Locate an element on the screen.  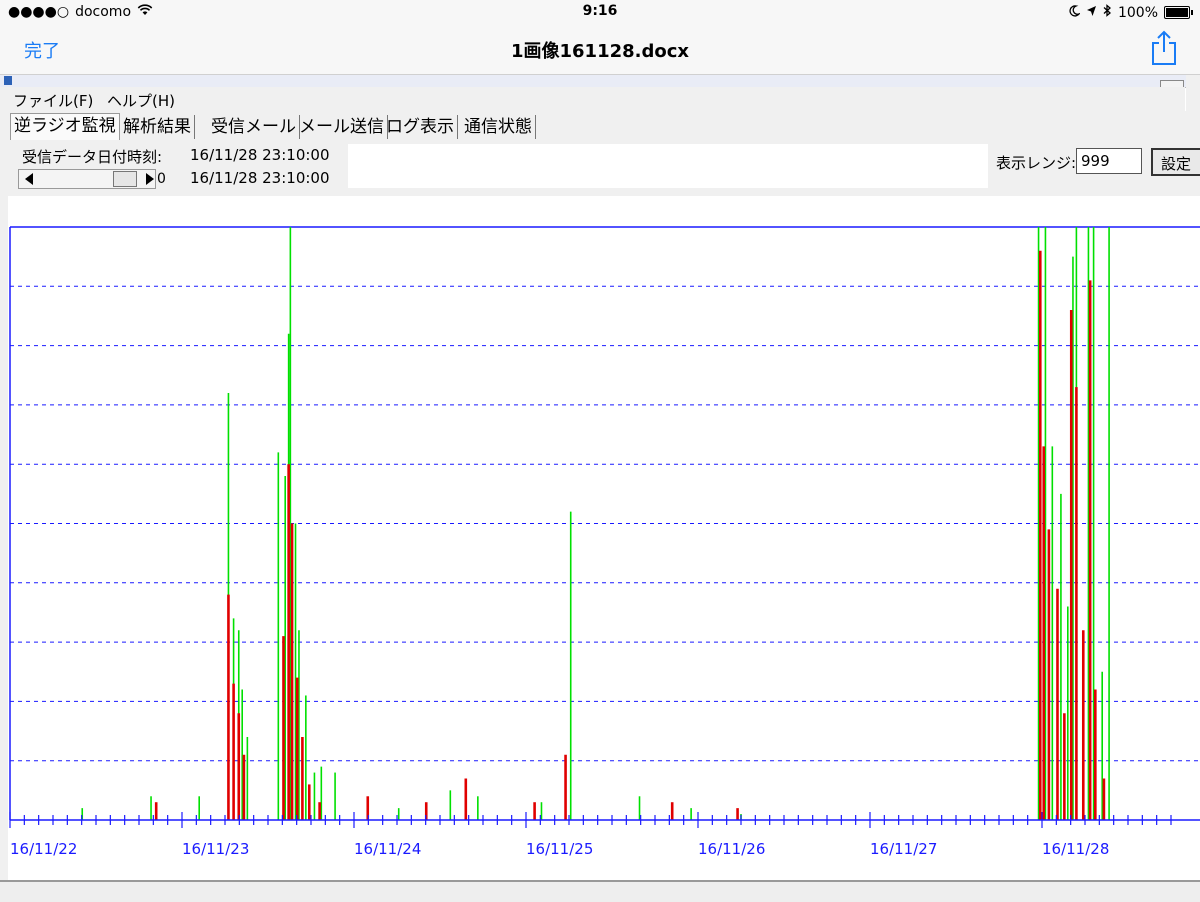
received-time-label: 受信データ日付時刻: is located at coordinates (92, 157).